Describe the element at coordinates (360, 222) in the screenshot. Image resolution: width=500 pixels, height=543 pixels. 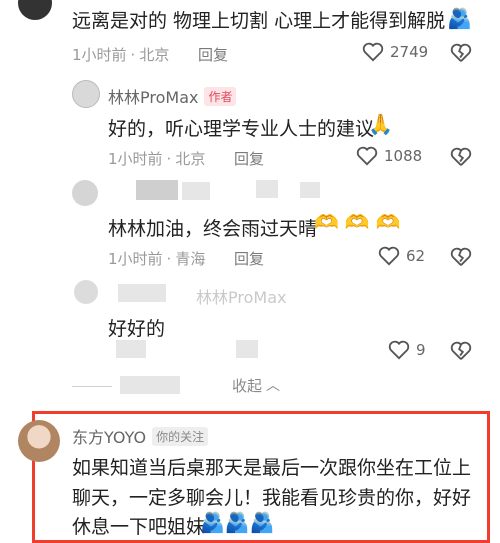
I see `emoji-heart-hands-icon: 🫶🫶🫶` at that location.